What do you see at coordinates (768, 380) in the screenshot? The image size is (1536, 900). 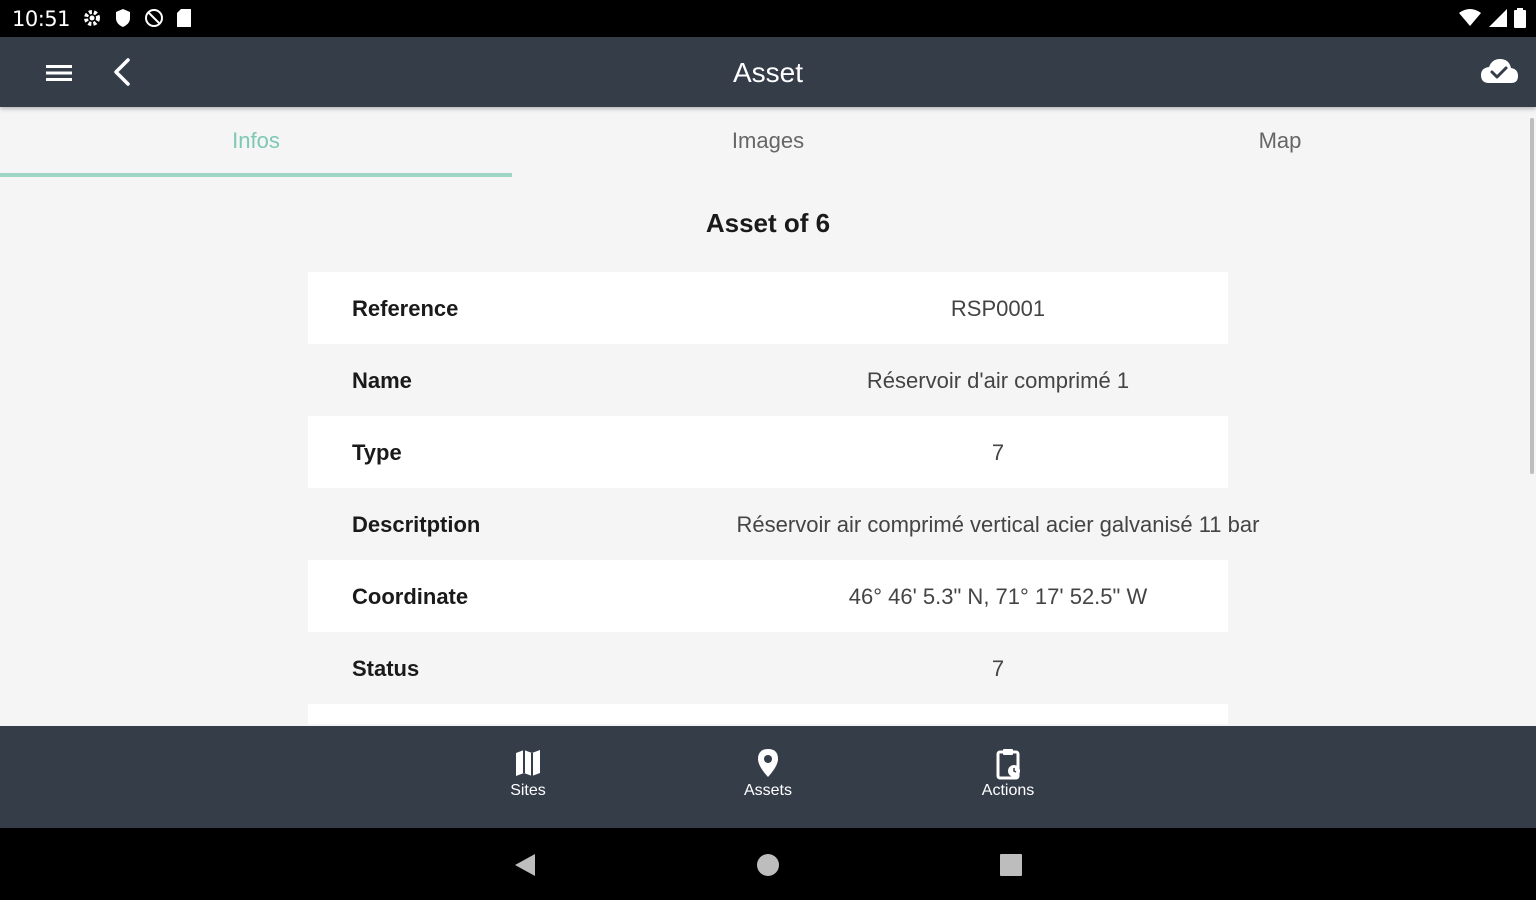 I see `info-row-name: Name Réservoir d'air comprimé 1` at bounding box center [768, 380].